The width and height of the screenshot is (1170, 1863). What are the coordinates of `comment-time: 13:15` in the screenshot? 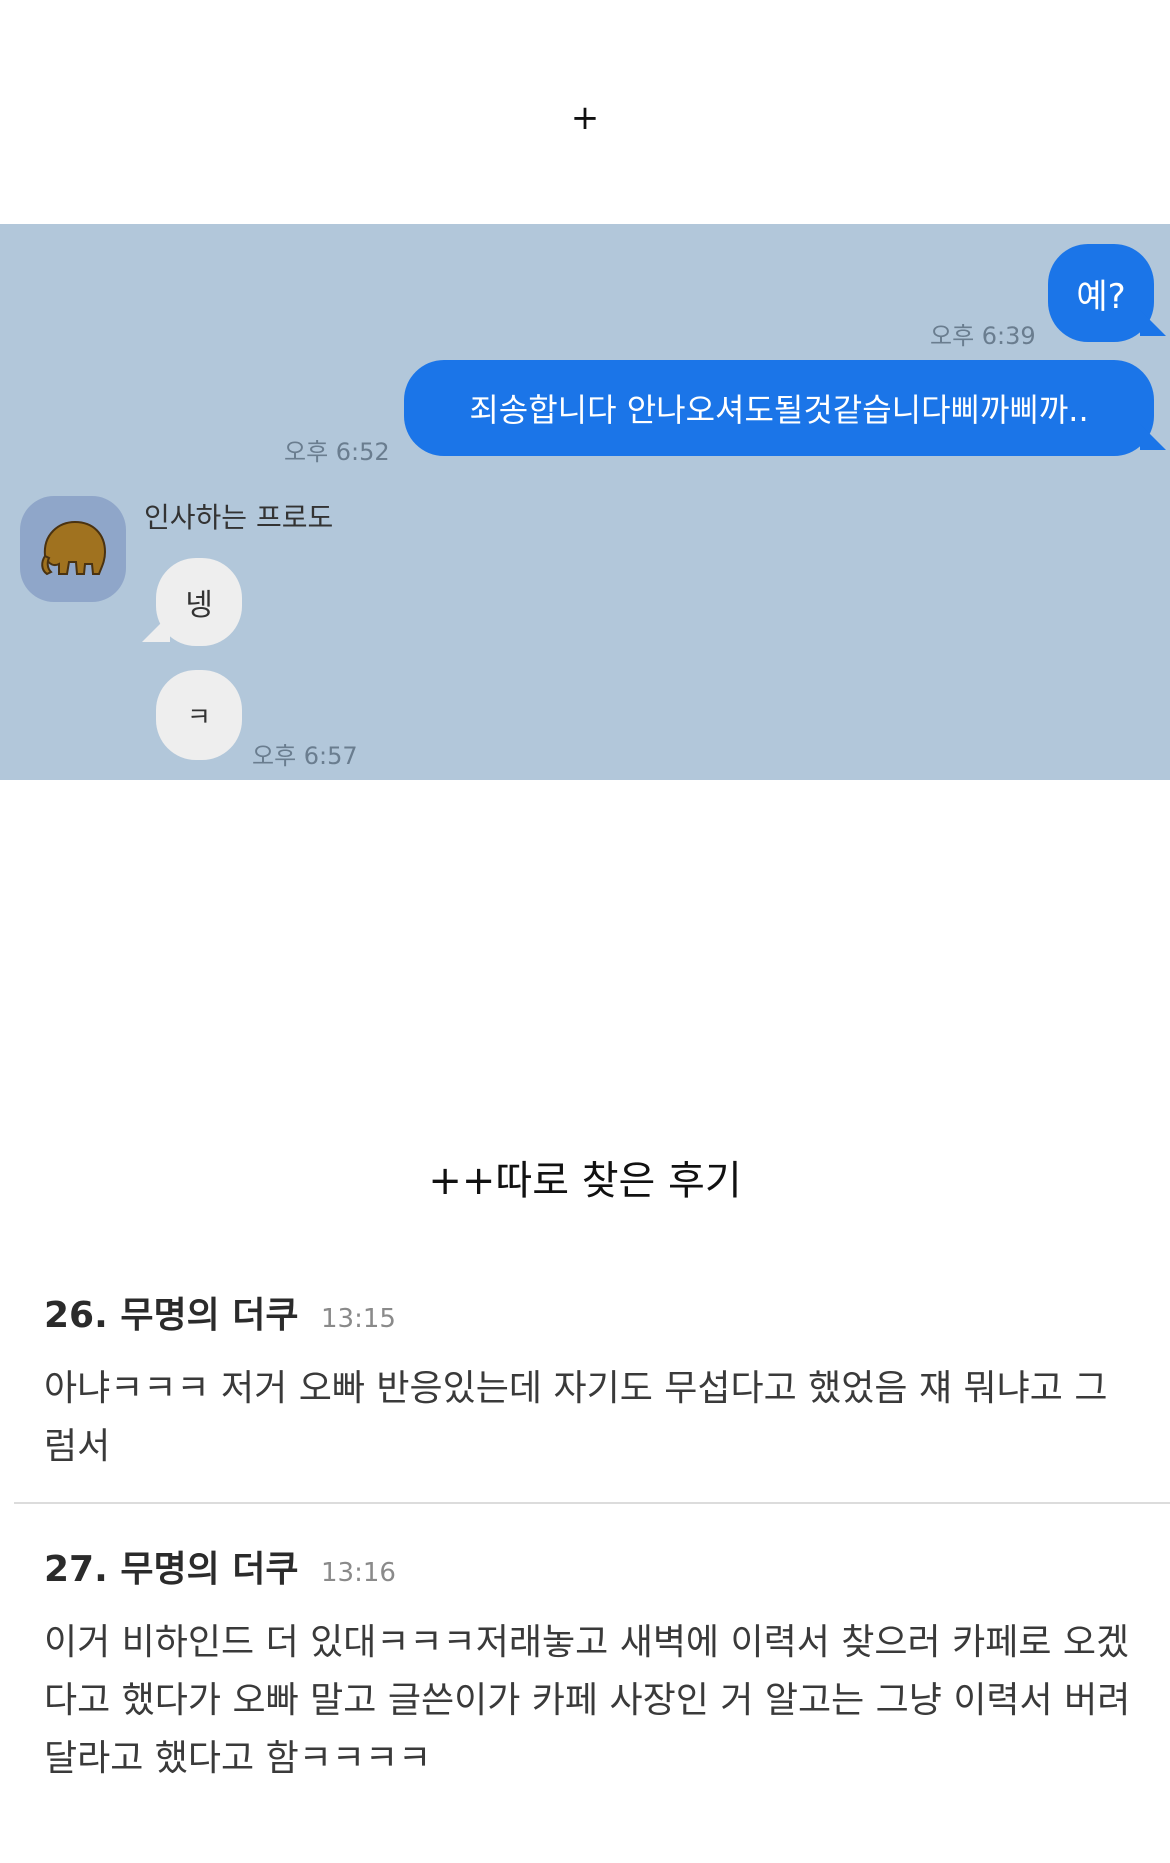 It's located at (358, 1319).